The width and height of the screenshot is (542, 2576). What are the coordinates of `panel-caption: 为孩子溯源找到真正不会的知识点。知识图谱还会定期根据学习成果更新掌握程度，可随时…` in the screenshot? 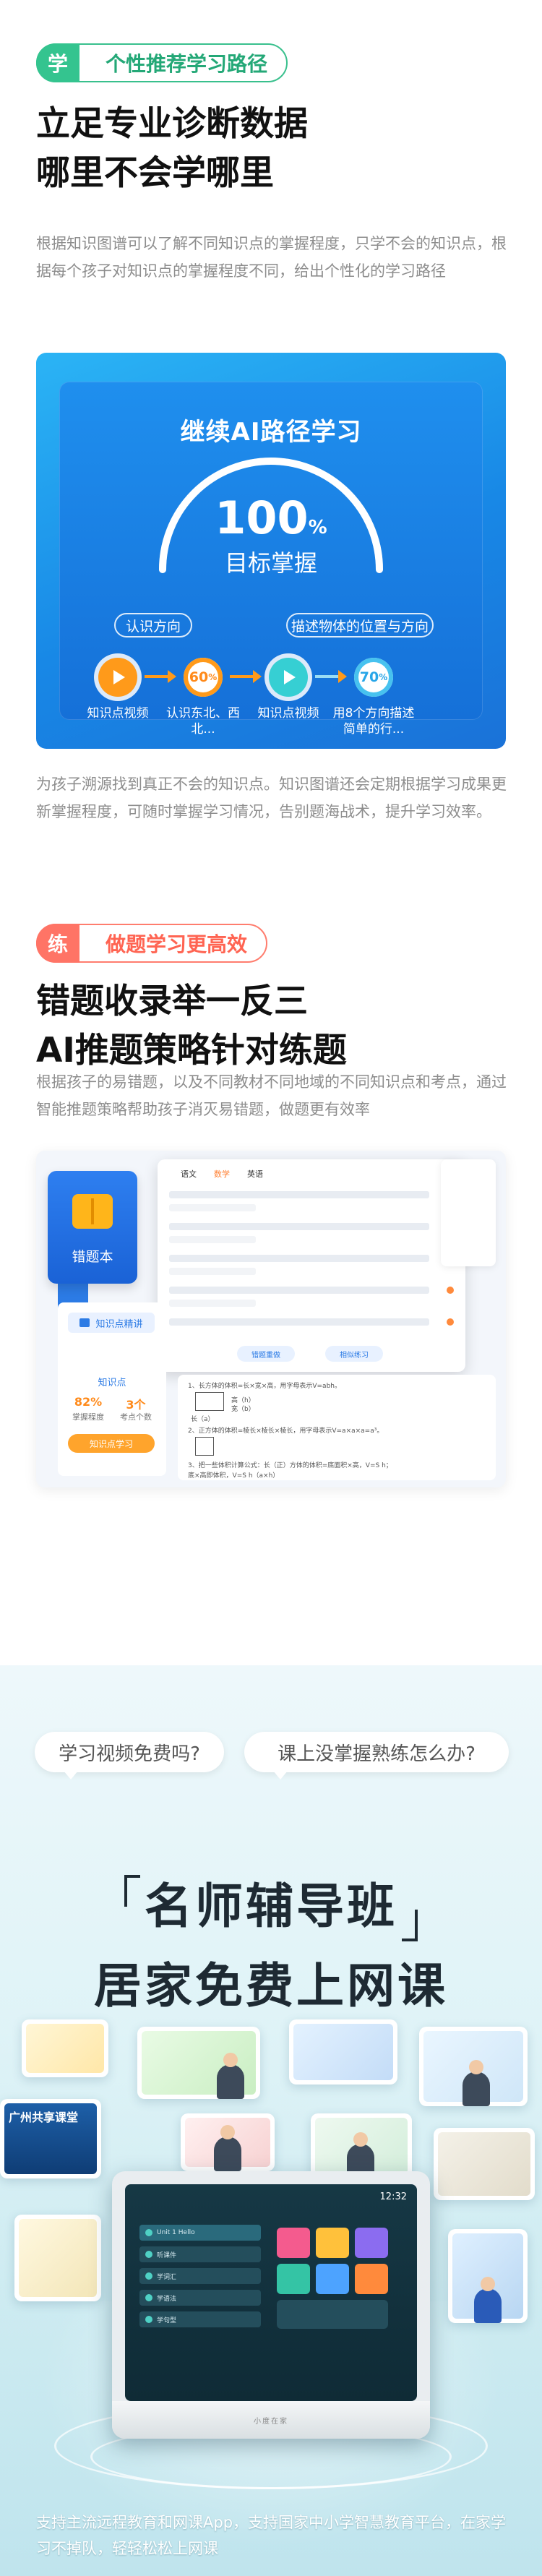 It's located at (271, 798).